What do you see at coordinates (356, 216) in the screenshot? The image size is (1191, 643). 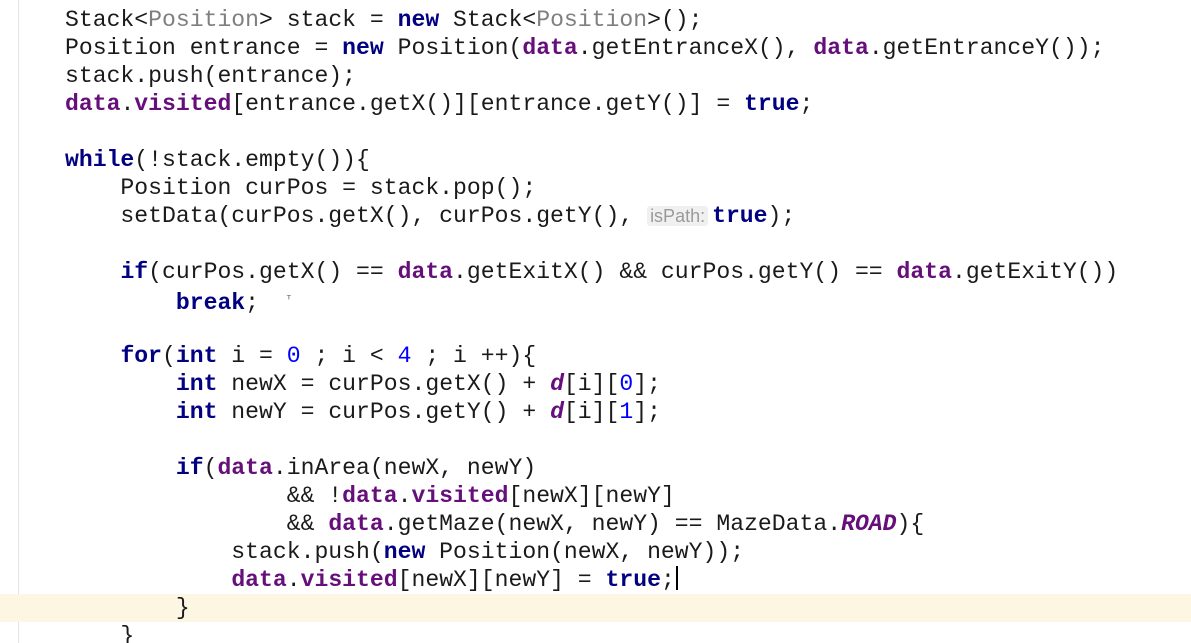 I see `code-token: setData(curPos.getX(), curPos.getY(),` at bounding box center [356, 216].